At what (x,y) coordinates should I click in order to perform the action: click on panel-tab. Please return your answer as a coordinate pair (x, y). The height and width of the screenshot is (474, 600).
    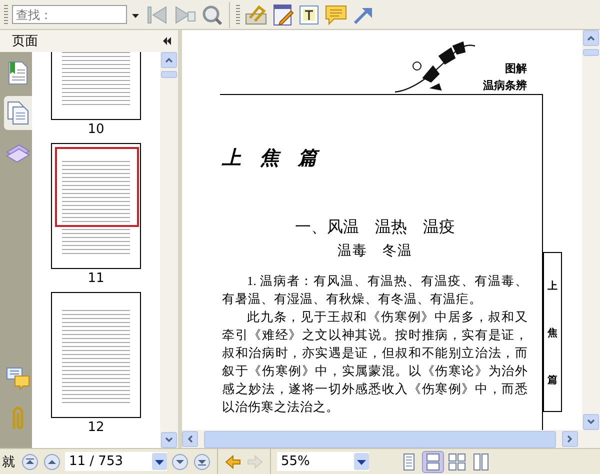
    Looking at the image, I should click on (18, 113).